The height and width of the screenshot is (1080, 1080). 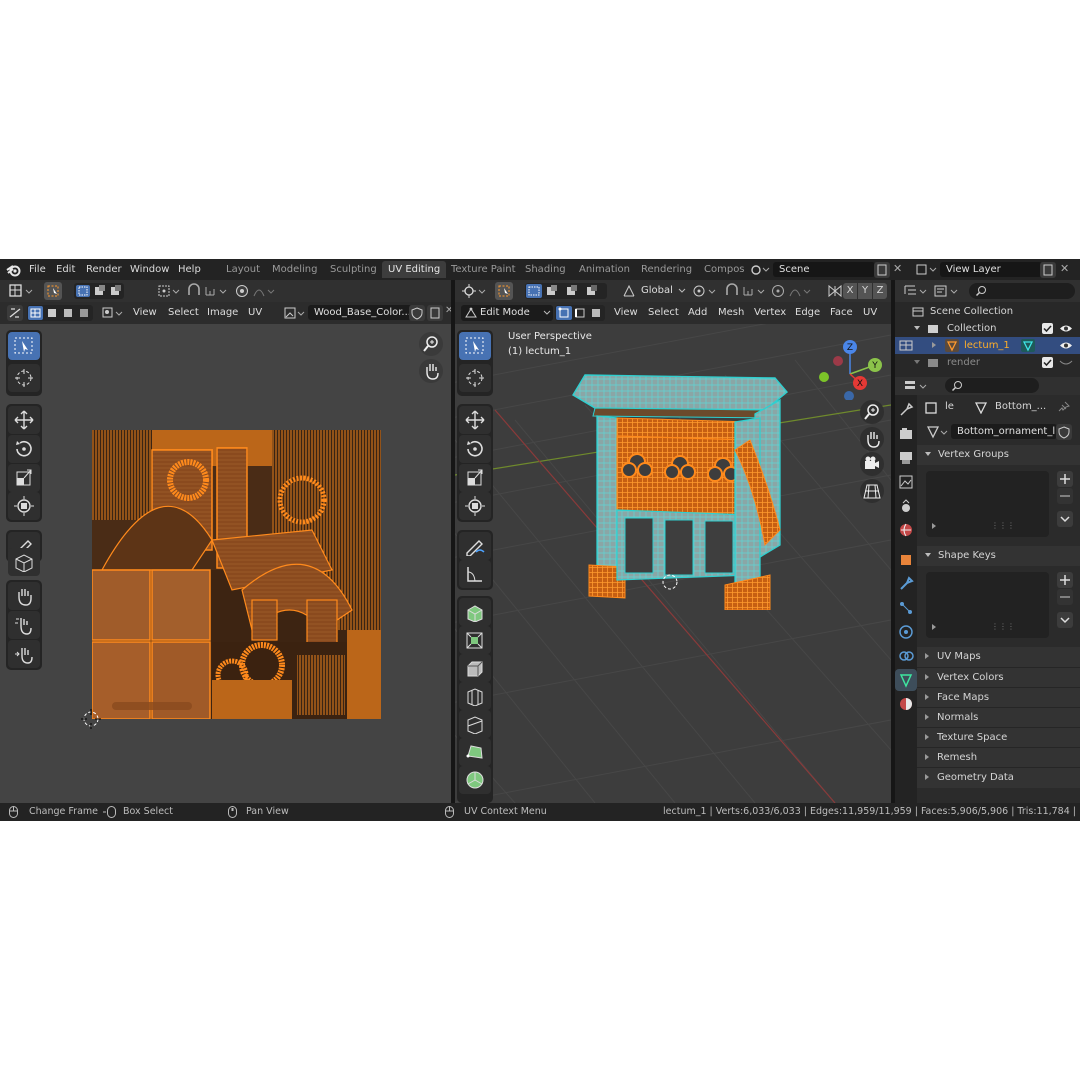 I want to click on select-box-tool, so click(x=24, y=346).